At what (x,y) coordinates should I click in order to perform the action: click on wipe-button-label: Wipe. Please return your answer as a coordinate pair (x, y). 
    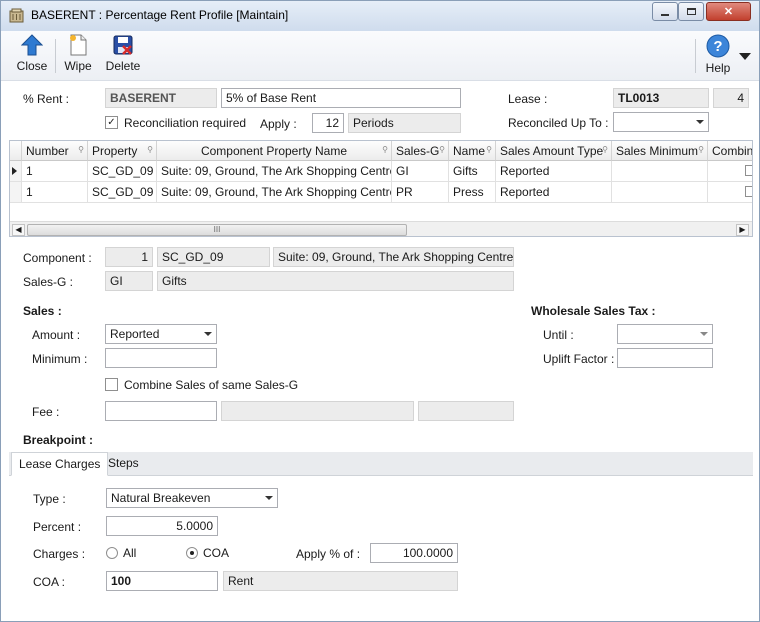
    Looking at the image, I should click on (78, 66).